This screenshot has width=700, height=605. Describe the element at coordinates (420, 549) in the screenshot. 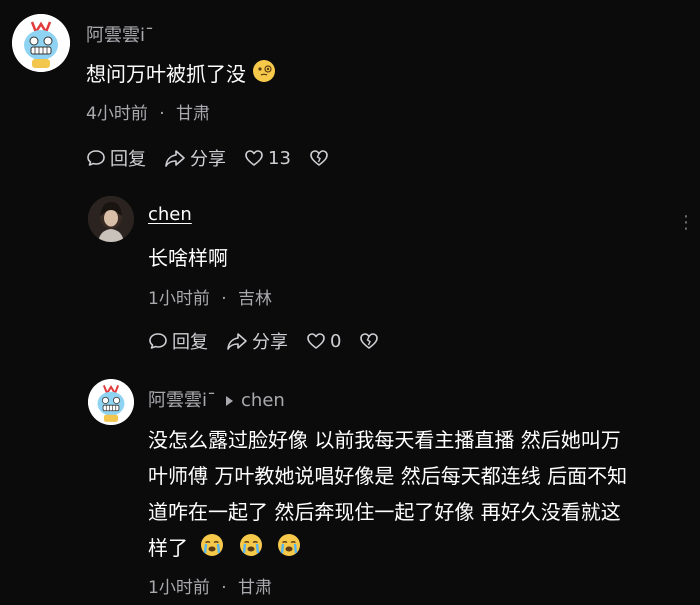

I see `comment-text-line-last: 样了` at that location.